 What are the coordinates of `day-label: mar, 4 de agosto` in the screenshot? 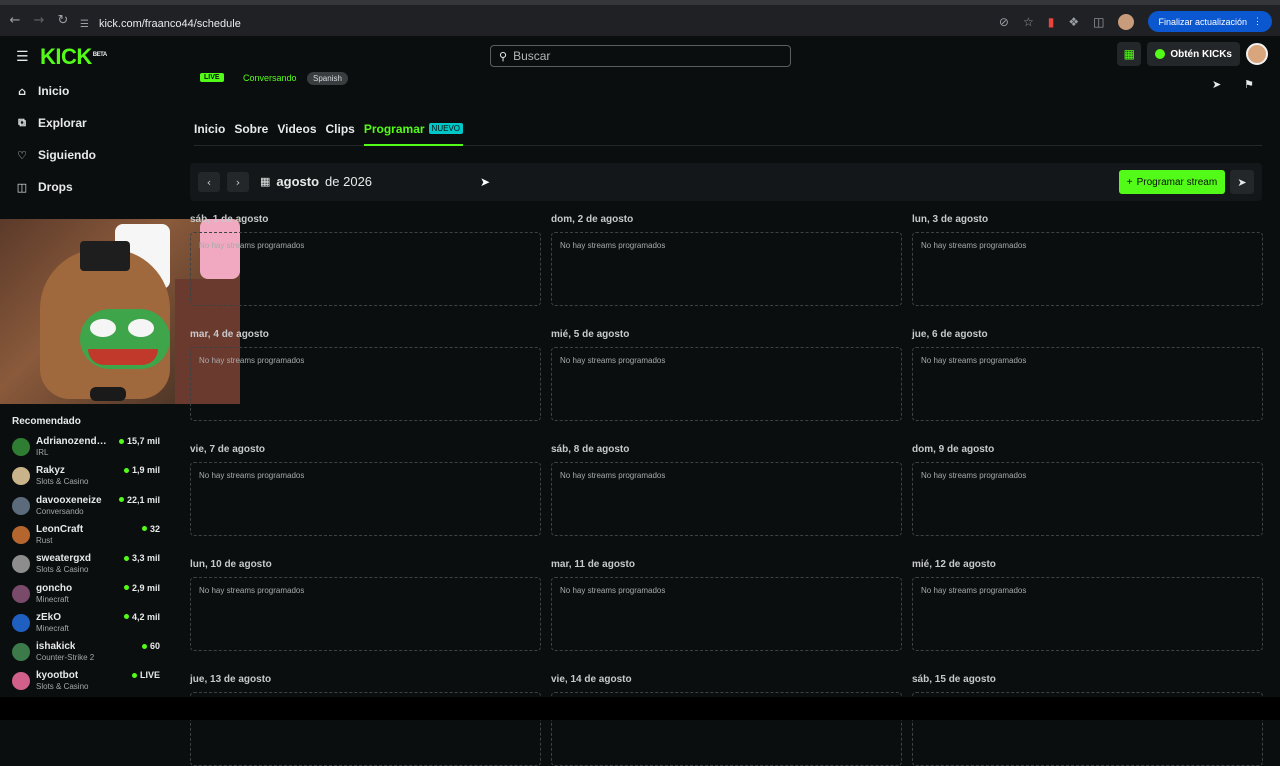 It's located at (229, 334).